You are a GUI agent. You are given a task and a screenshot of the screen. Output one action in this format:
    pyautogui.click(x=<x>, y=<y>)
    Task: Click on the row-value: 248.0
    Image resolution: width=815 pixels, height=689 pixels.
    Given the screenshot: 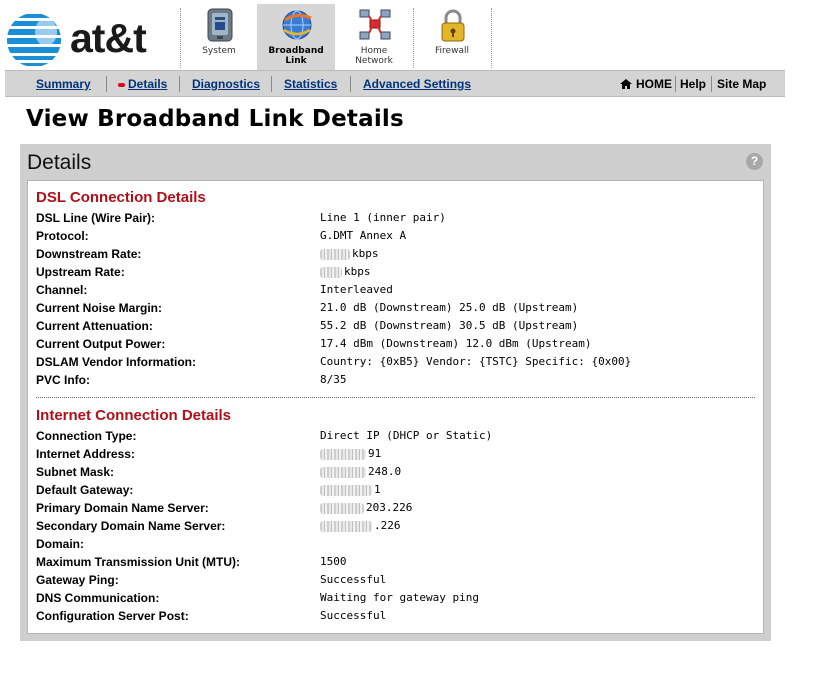 What is the action you would take?
    pyautogui.click(x=360, y=471)
    